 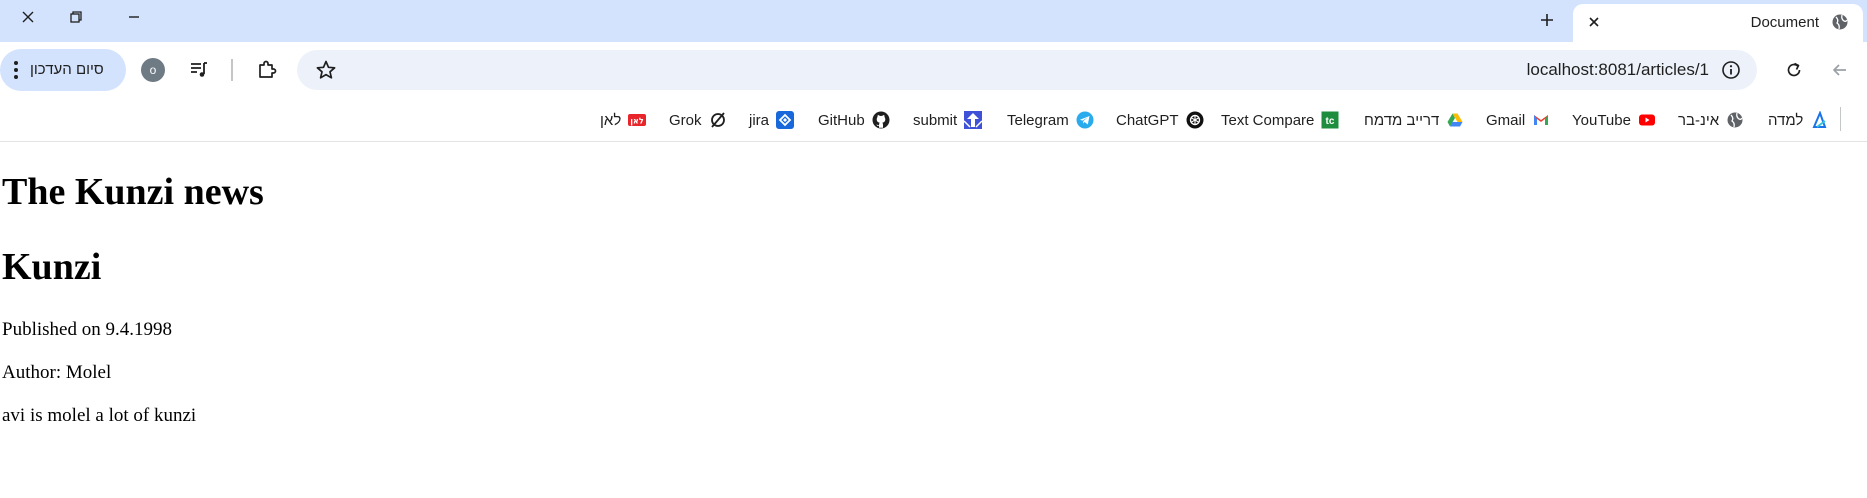 I want to click on profile-avatar: o, so click(x=153, y=70).